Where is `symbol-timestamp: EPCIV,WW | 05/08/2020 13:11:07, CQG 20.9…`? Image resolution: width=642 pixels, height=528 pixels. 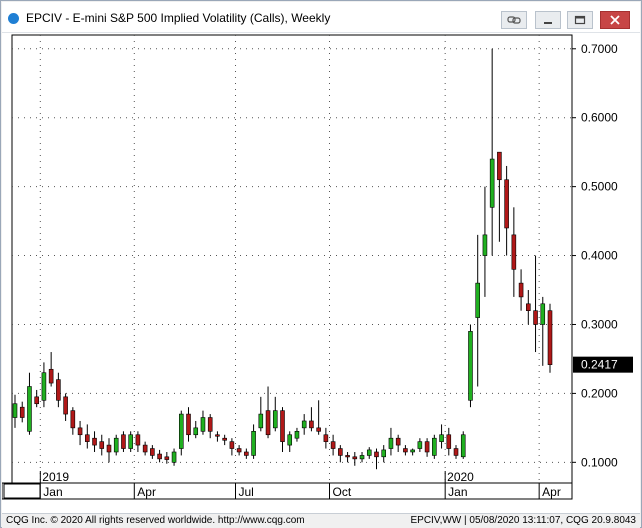
symbol-timestamp: EPCIV,WW | 05/08/2020 13:11:07, CQG 20.9… is located at coordinates (523, 520).